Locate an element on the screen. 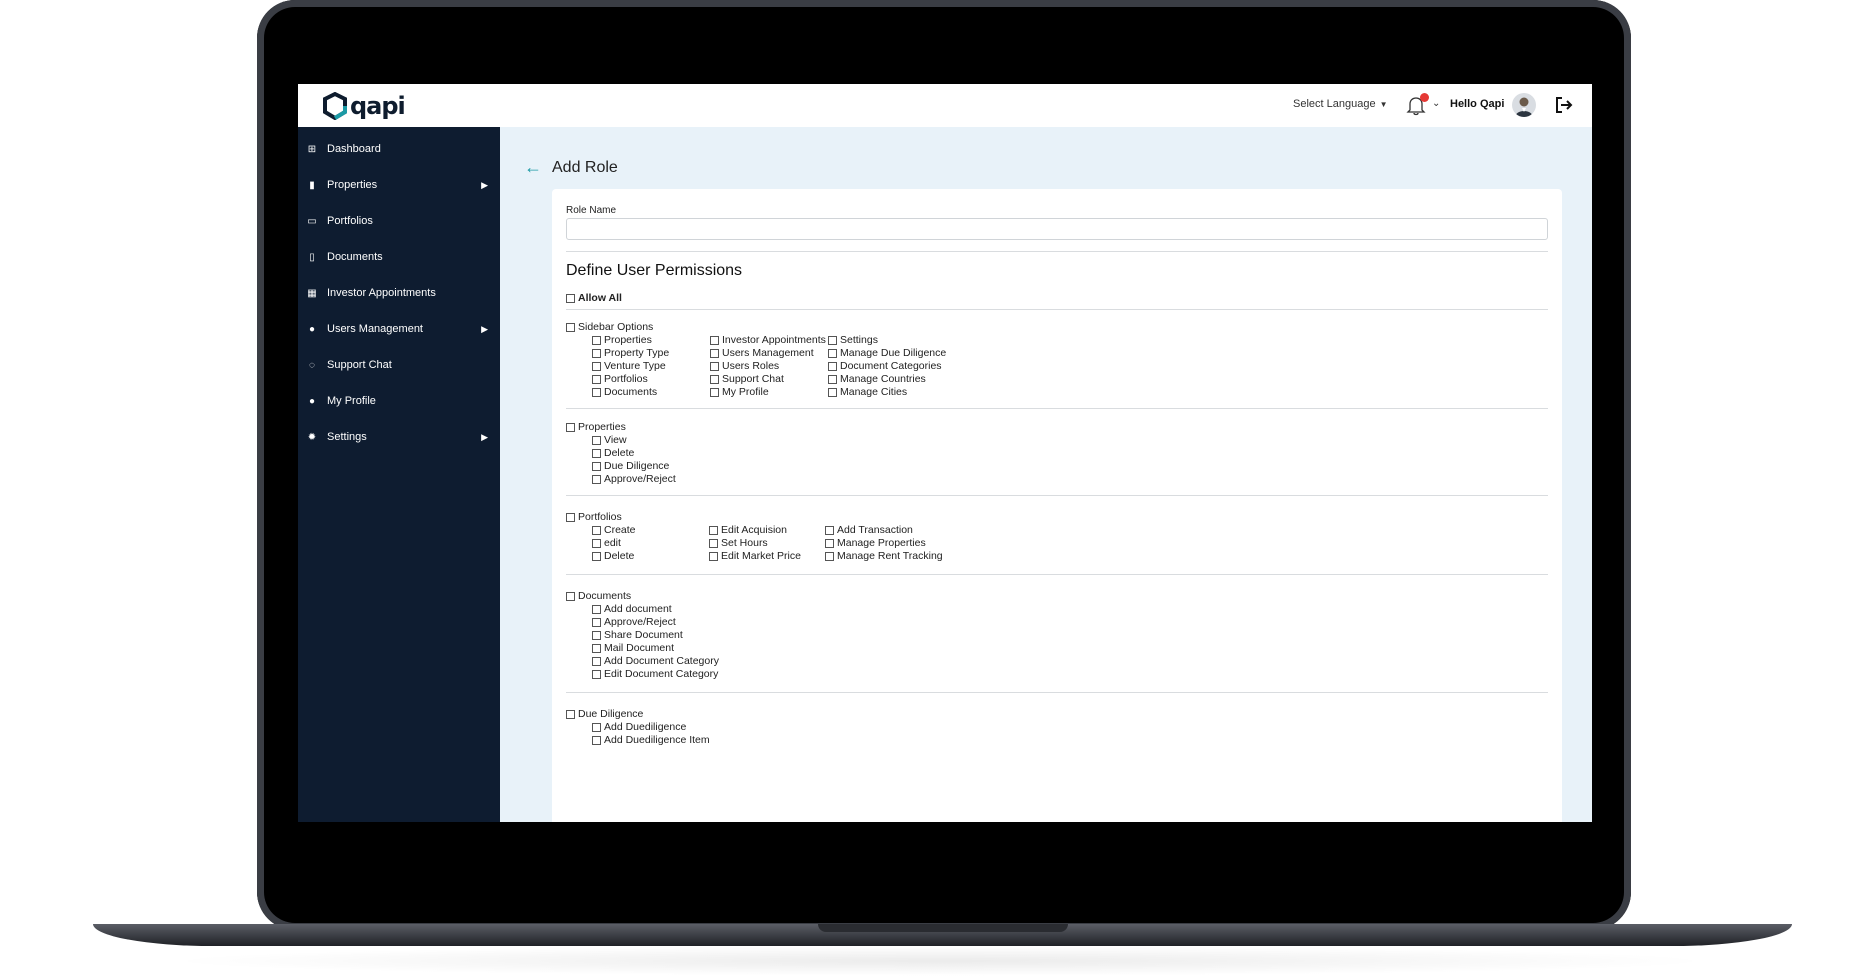  perm-checkbox: Add Document Category is located at coordinates (655, 661).